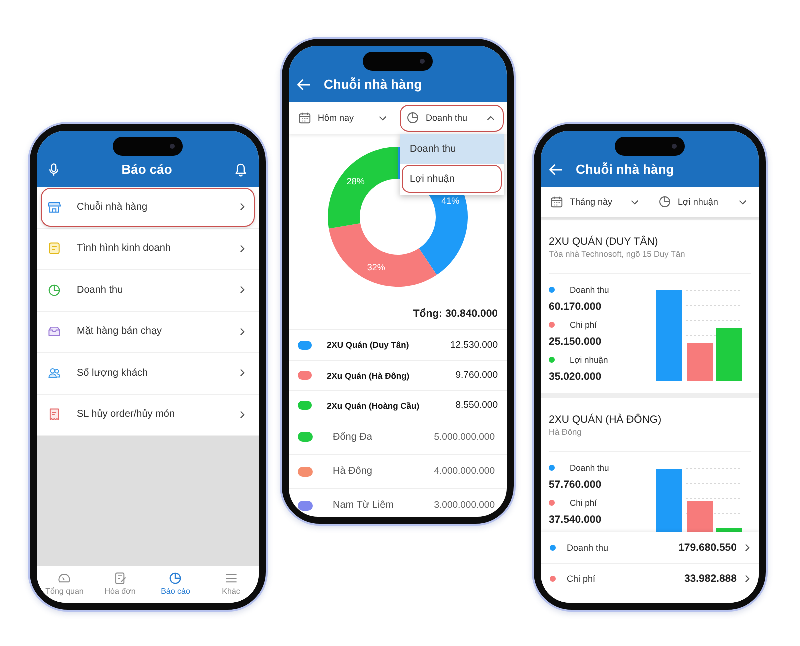  I want to click on menu-icon, so click(231, 578).